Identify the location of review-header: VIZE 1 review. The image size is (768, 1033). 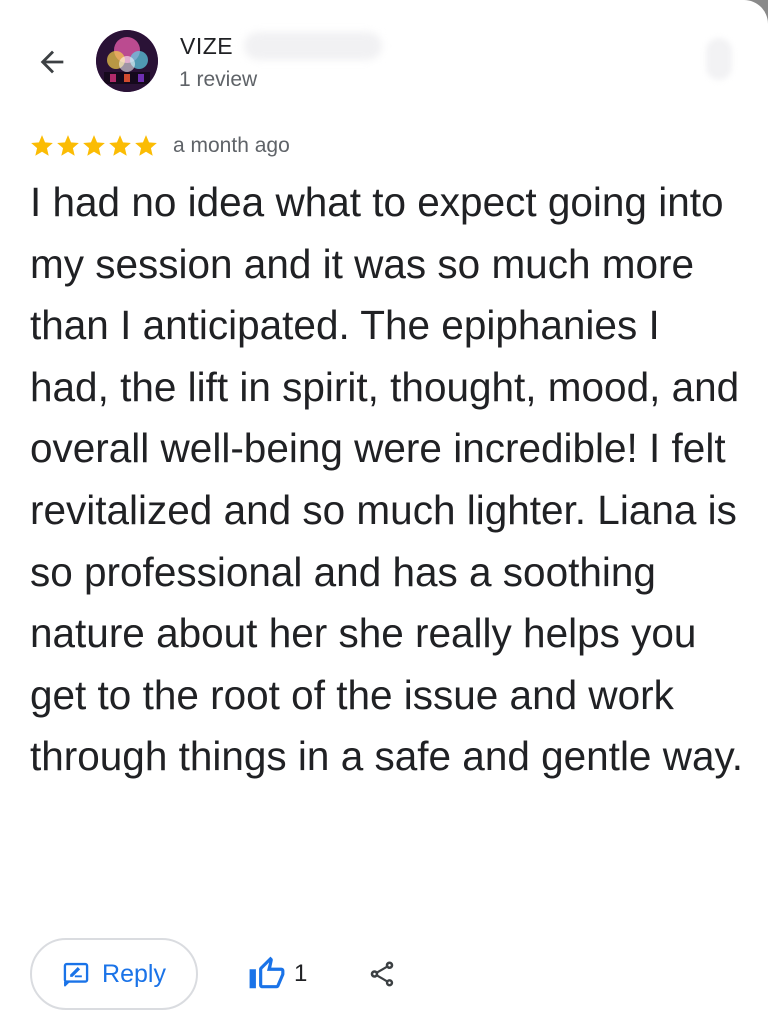
(384, 64).